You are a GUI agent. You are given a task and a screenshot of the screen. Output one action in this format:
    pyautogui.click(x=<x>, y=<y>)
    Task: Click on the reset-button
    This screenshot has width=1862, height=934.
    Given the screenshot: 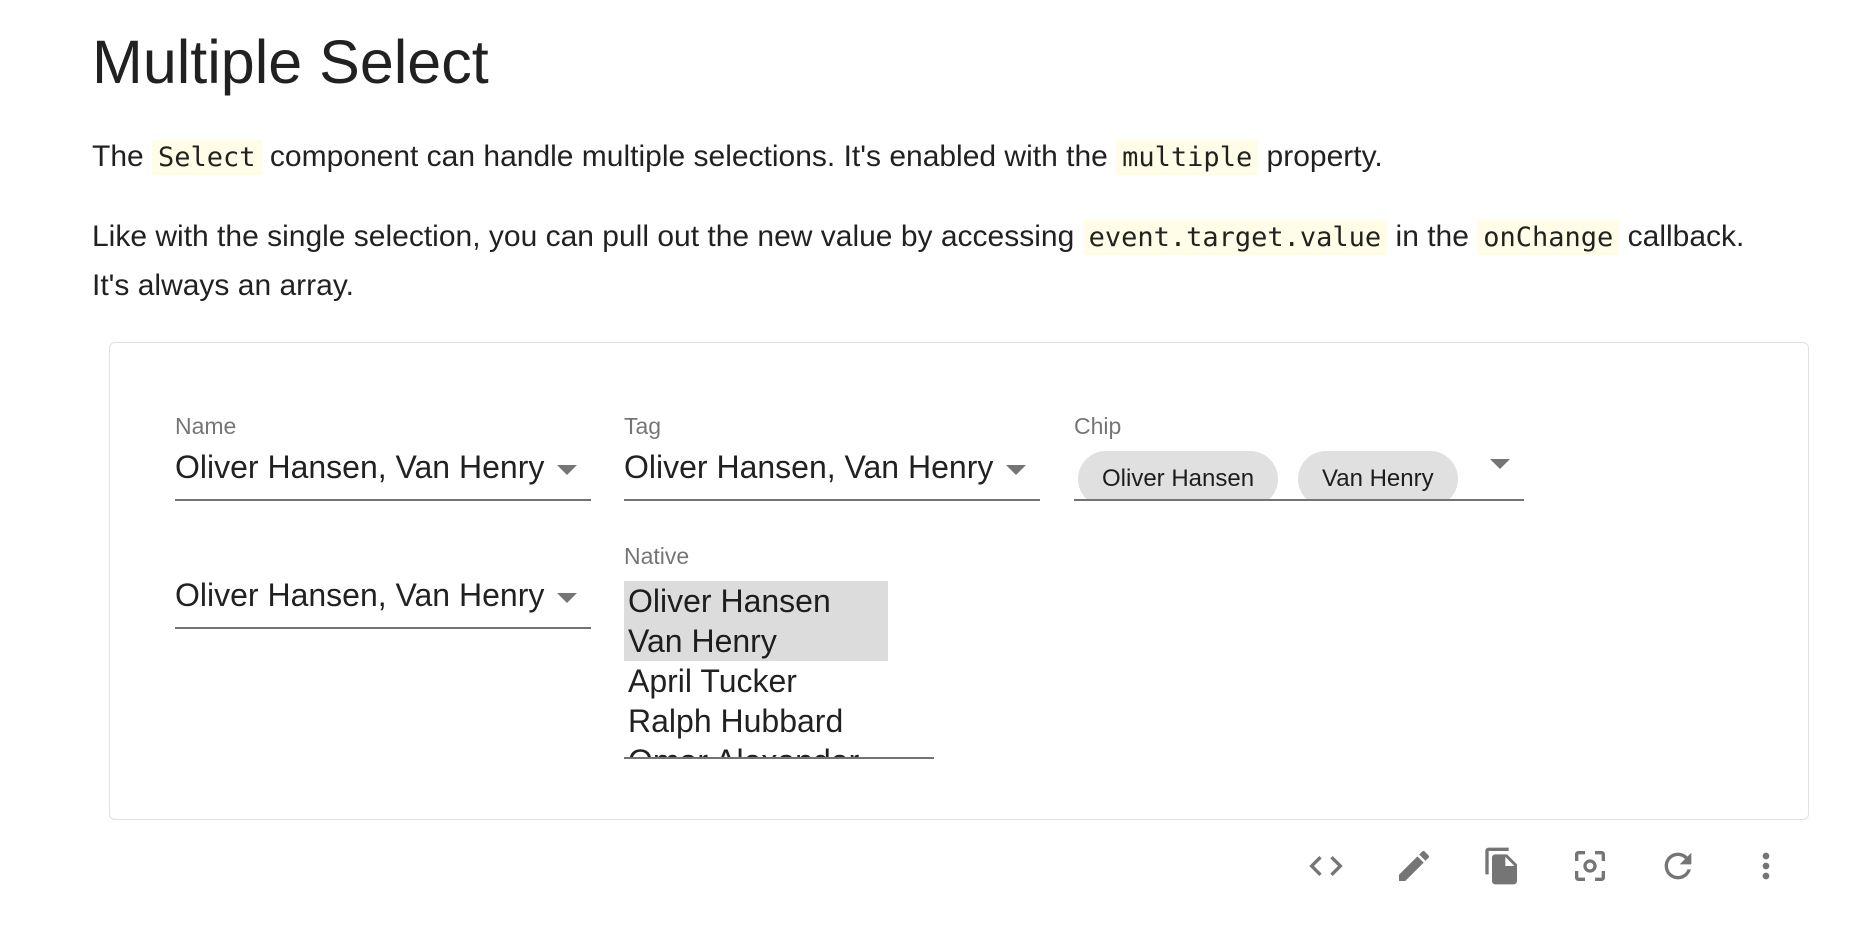 What is the action you would take?
    pyautogui.click(x=1678, y=866)
    